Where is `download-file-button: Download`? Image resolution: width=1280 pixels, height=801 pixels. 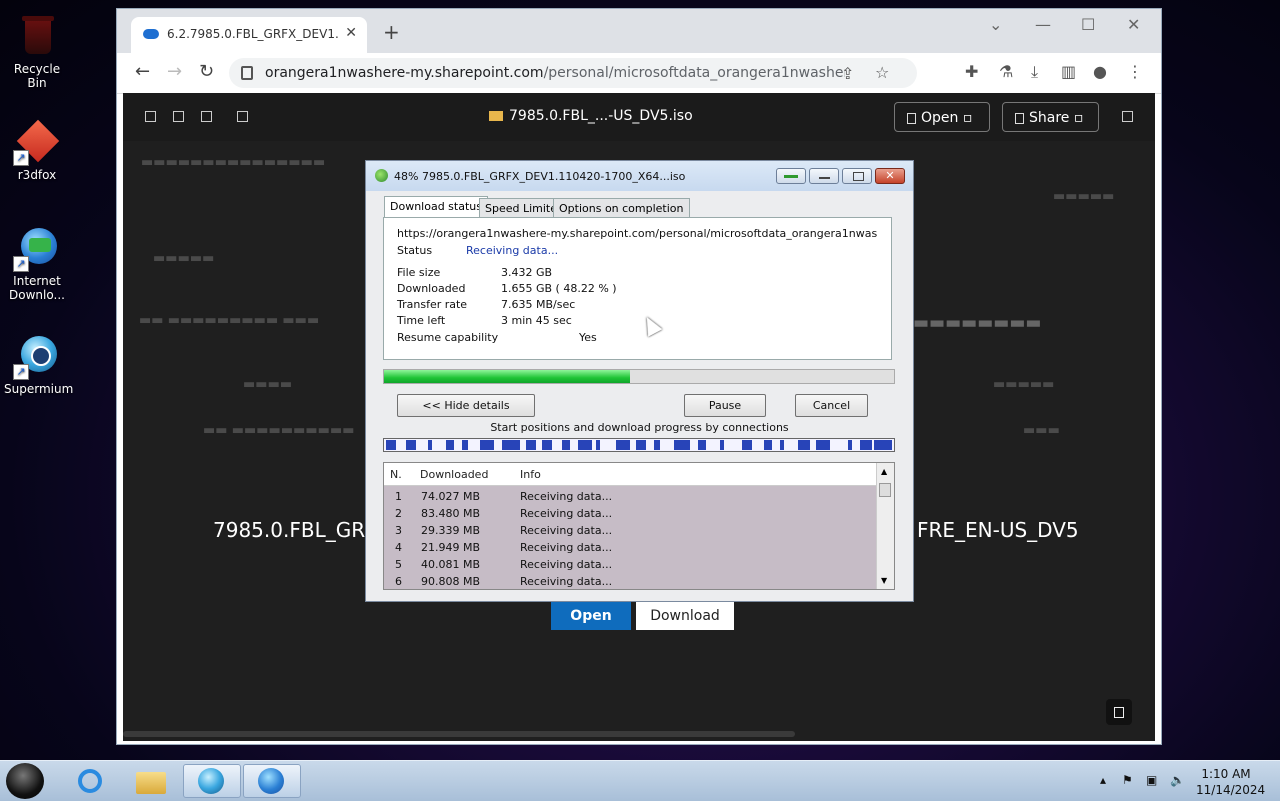
download-file-button: Download is located at coordinates (685, 616).